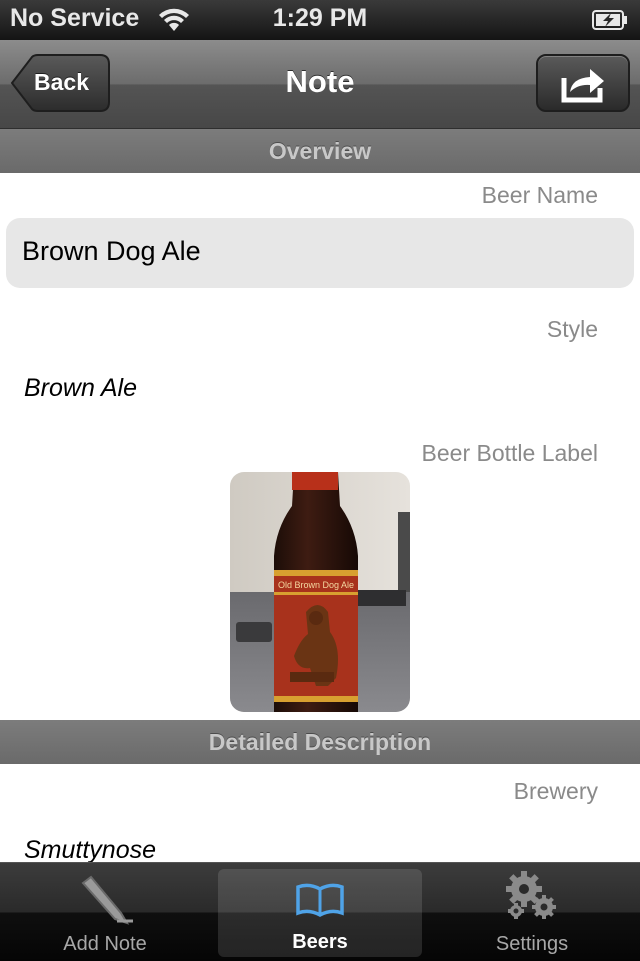  I want to click on brewery-label: Brewery, so click(555, 791).